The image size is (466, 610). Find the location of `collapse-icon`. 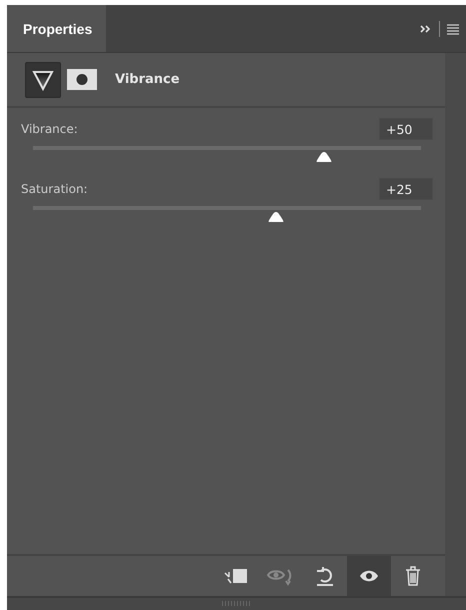

collapse-icon is located at coordinates (426, 28).